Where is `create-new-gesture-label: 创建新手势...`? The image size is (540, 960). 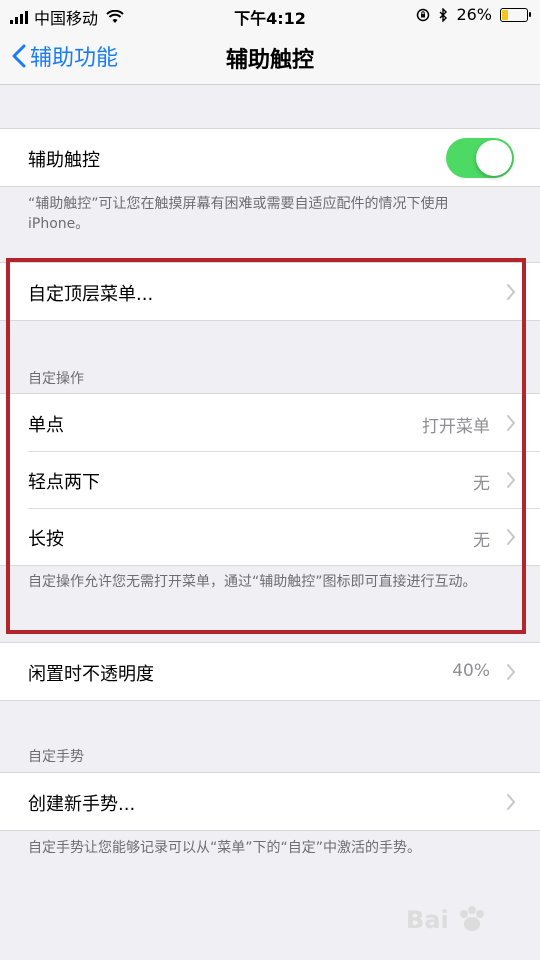
create-new-gesture-label: 创建新手势... is located at coordinates (82, 804).